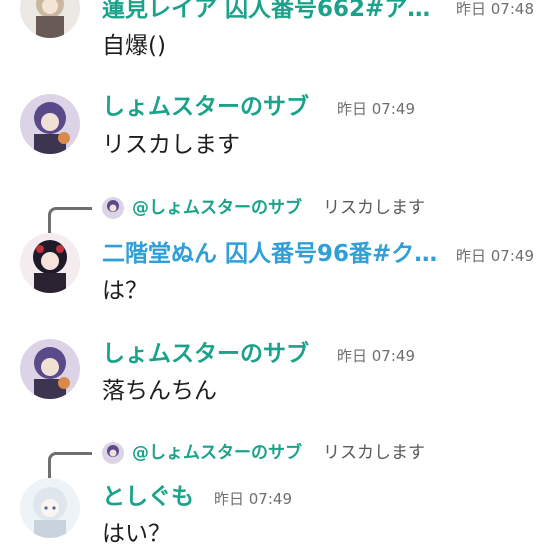  What do you see at coordinates (159, 391) in the screenshot?
I see `message-text: 落ちんちん` at bounding box center [159, 391].